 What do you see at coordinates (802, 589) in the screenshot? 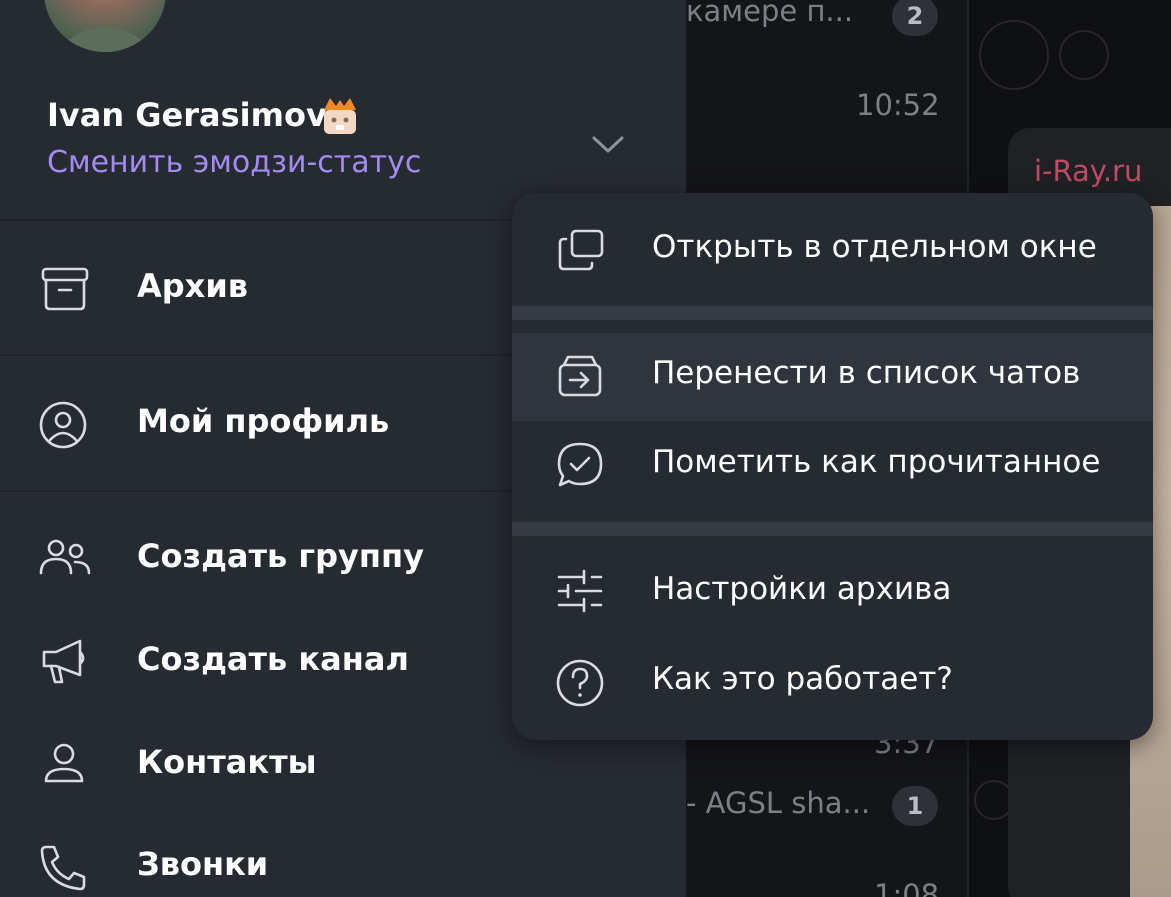
I see `menu-item-label: Настройки архива` at bounding box center [802, 589].